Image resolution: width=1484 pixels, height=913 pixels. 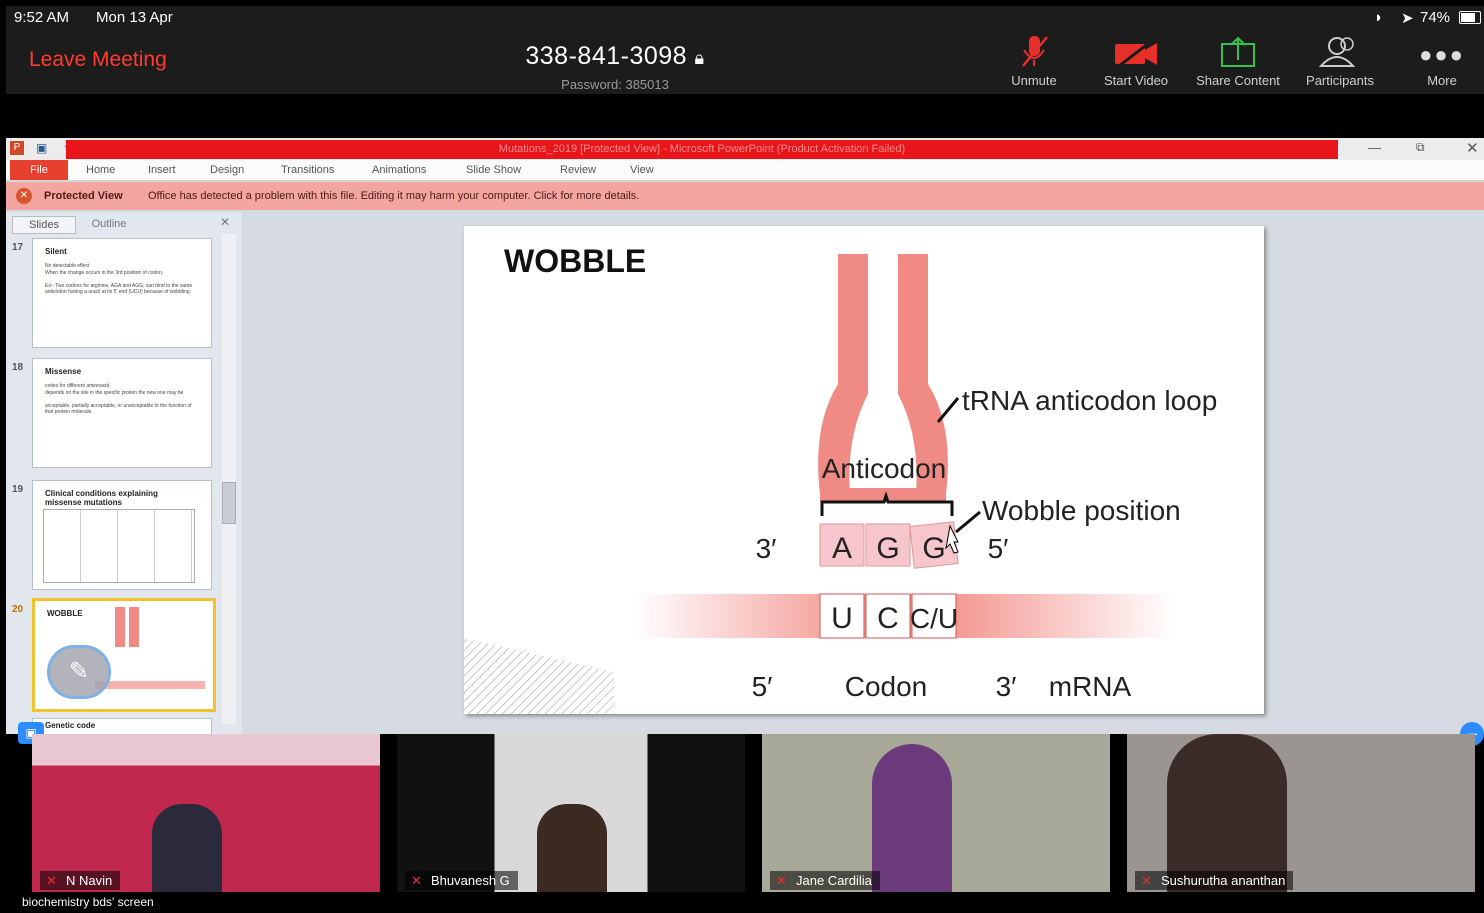 I want to click on meeting-password: Password: 385013, so click(x=615, y=84).